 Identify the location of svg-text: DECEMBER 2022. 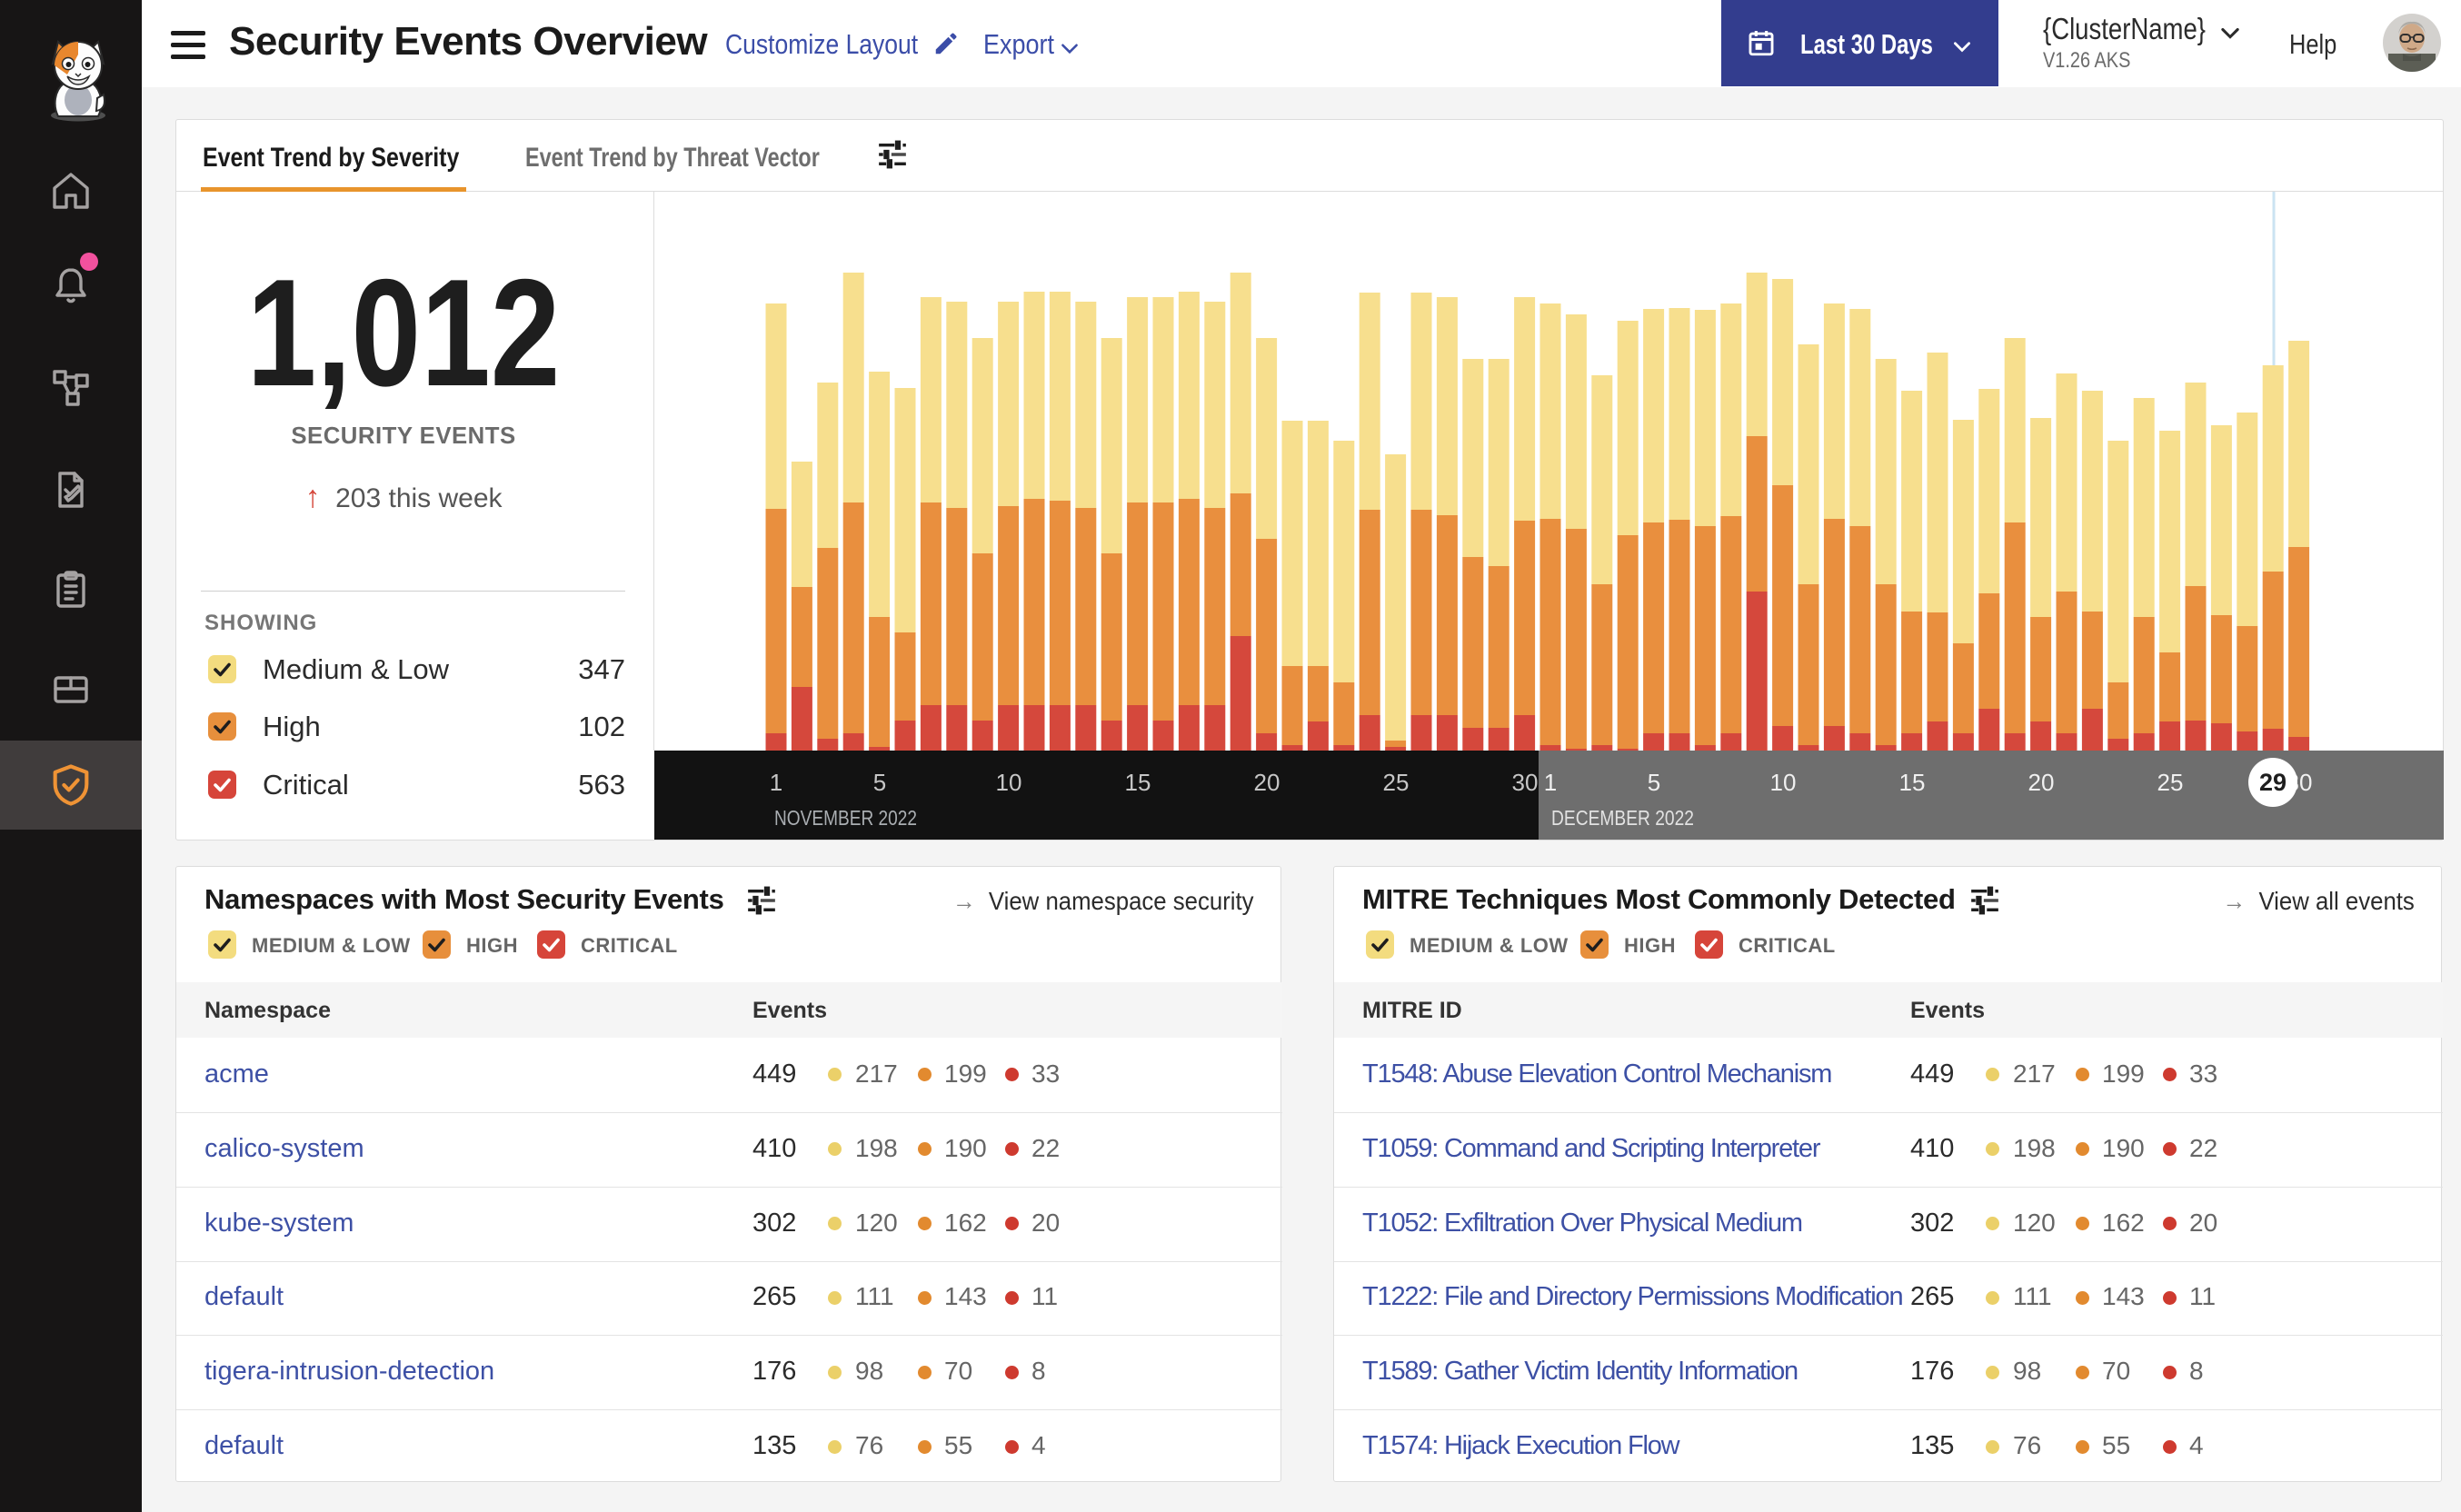
(1622, 818).